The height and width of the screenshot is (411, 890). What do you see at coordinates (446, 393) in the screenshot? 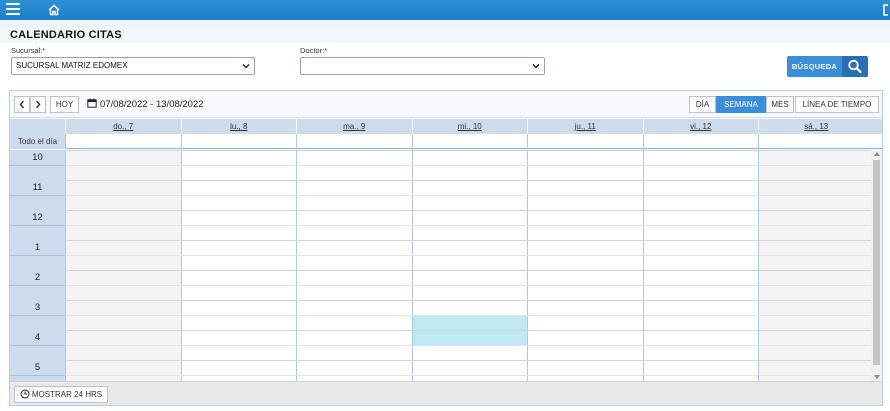
I see `calendar-footer: MOSTRAR 24 HRS` at bounding box center [446, 393].